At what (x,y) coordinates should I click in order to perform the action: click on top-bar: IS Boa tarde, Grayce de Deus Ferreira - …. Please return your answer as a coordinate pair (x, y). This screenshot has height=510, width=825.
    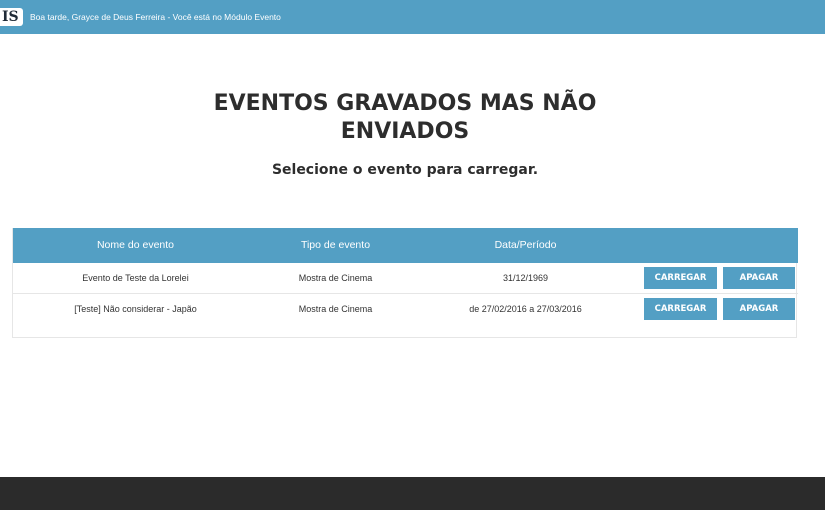
    Looking at the image, I should click on (412, 17).